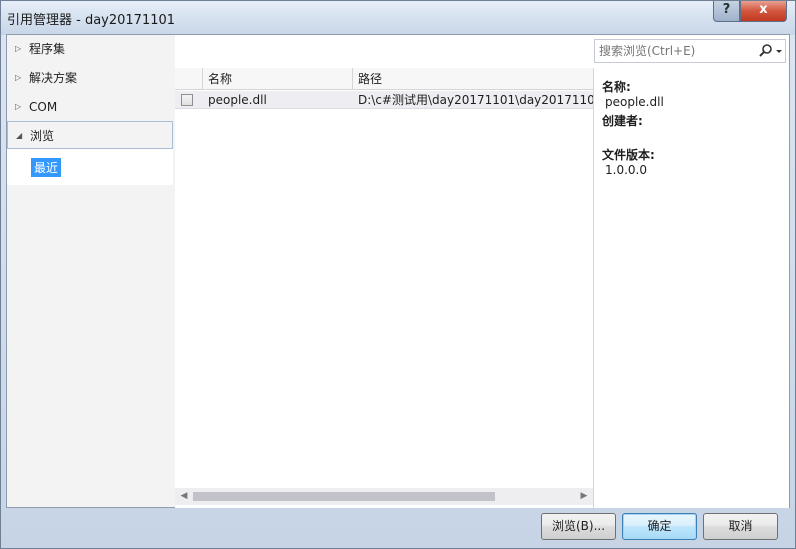 This screenshot has height=549, width=796. I want to click on detail-version-label: 文件版本:, so click(628, 155).